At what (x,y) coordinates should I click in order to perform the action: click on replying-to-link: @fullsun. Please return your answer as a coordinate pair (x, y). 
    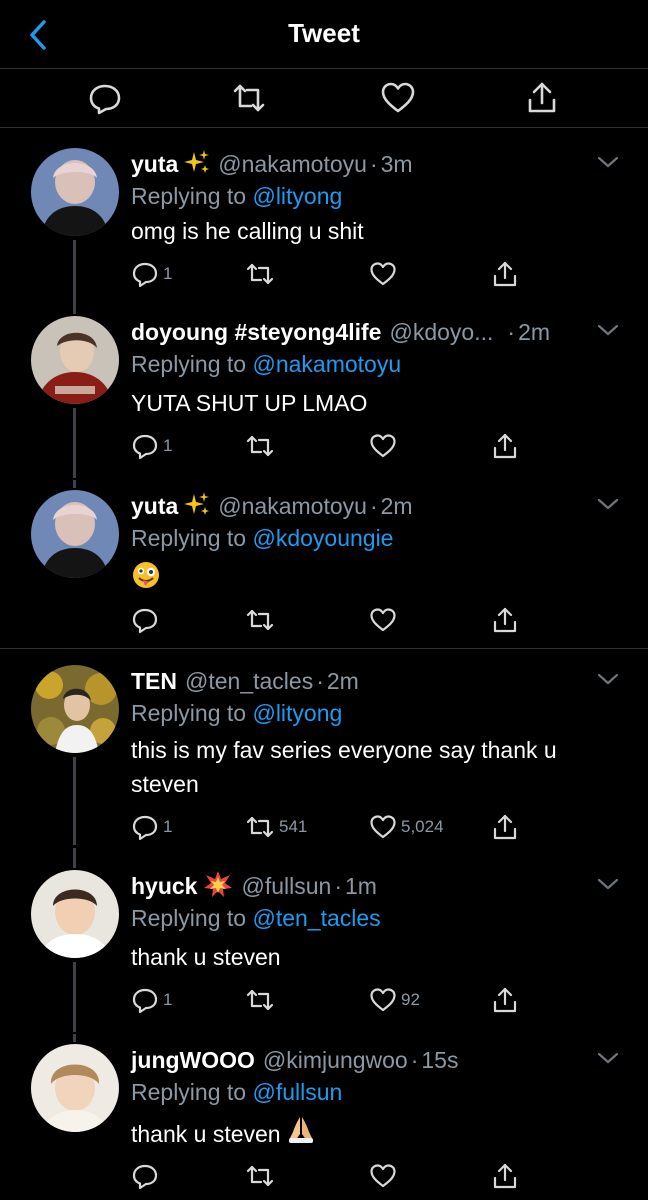
    Looking at the image, I should click on (297, 1092).